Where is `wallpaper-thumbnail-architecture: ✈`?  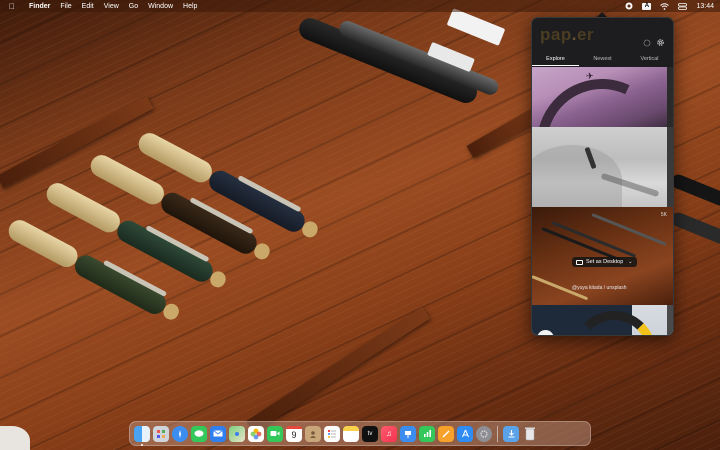
wallpaper-thumbnail-architecture: ✈ is located at coordinates (602, 97).